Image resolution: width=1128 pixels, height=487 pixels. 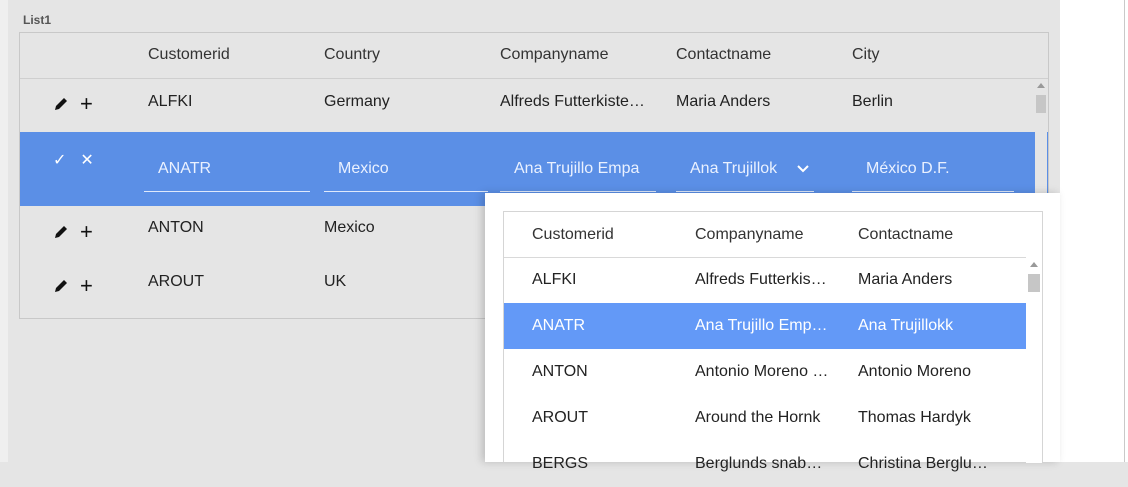 What do you see at coordinates (170, 101) in the screenshot?
I see `cell-customerid: ALFKI` at bounding box center [170, 101].